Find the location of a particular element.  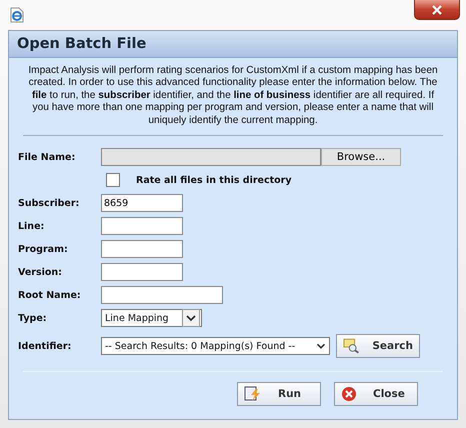

dialog-title: Open Batch File is located at coordinates (81, 44).